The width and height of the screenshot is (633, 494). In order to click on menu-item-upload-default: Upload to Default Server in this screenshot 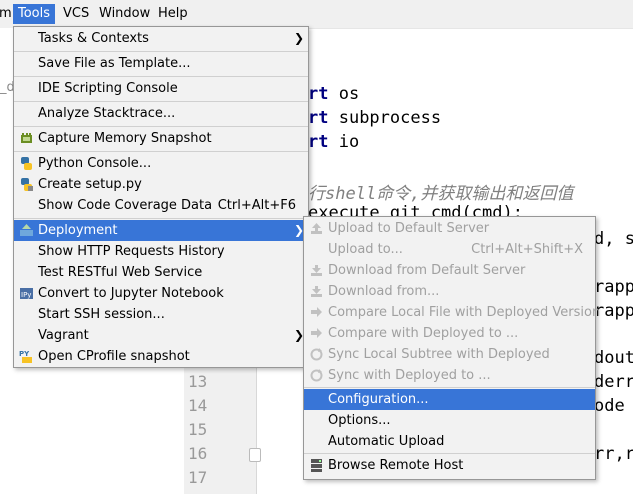, I will do `click(449, 228)`.